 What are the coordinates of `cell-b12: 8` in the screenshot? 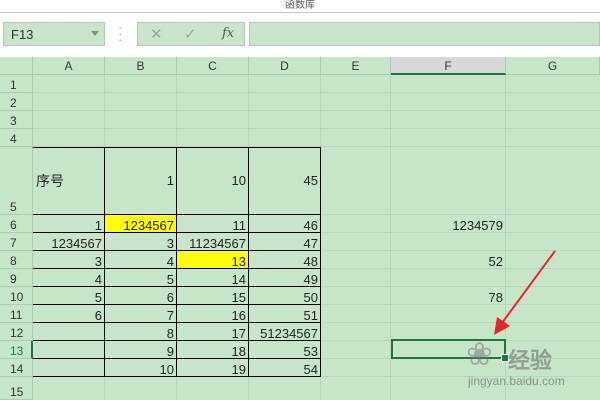 It's located at (141, 332).